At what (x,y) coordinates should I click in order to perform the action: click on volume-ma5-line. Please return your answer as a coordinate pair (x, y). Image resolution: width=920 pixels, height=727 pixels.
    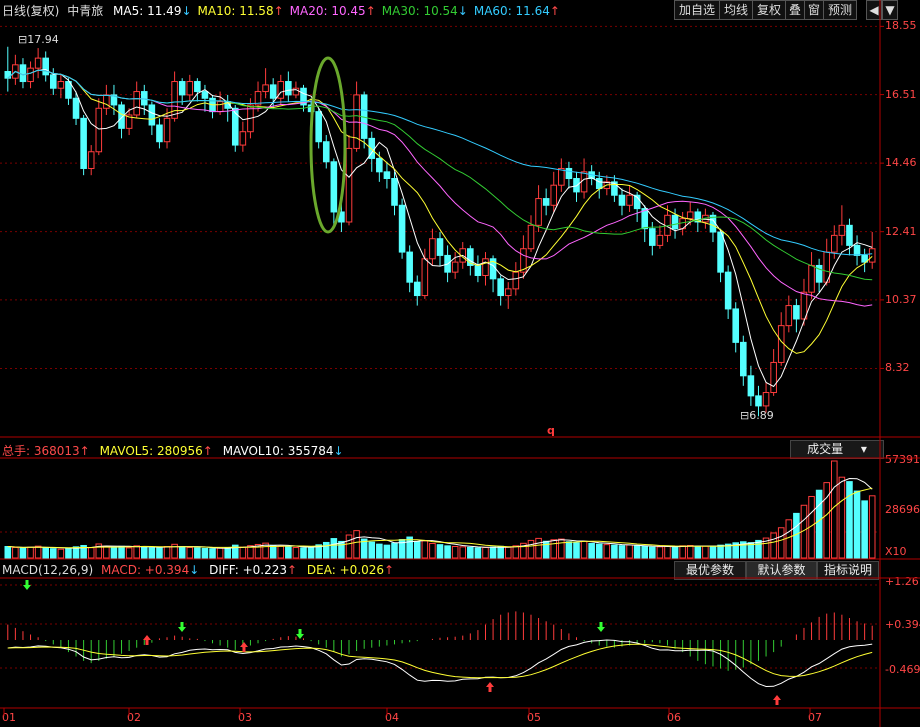
    Looking at the image, I should click on (440, 513).